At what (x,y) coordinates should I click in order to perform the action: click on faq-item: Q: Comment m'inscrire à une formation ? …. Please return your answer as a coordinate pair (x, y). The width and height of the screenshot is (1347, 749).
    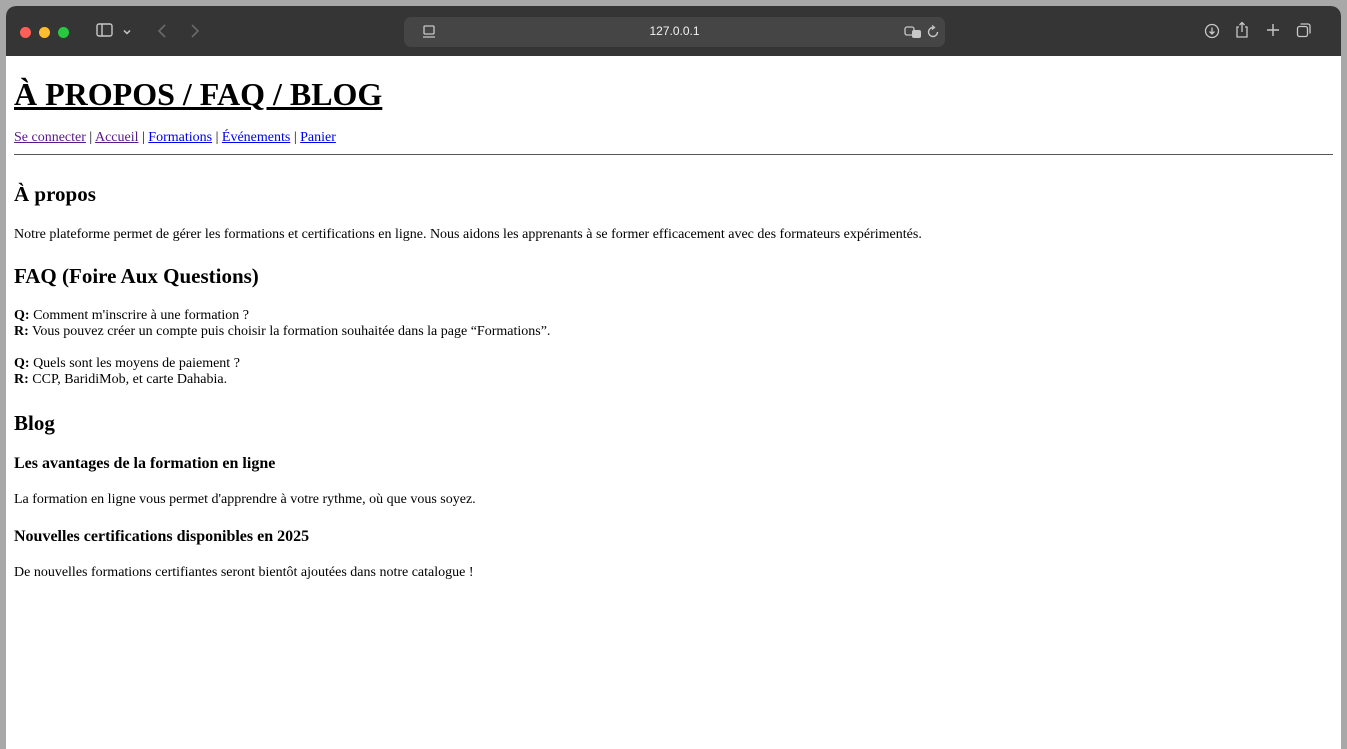
    Looking at the image, I should click on (282, 324).